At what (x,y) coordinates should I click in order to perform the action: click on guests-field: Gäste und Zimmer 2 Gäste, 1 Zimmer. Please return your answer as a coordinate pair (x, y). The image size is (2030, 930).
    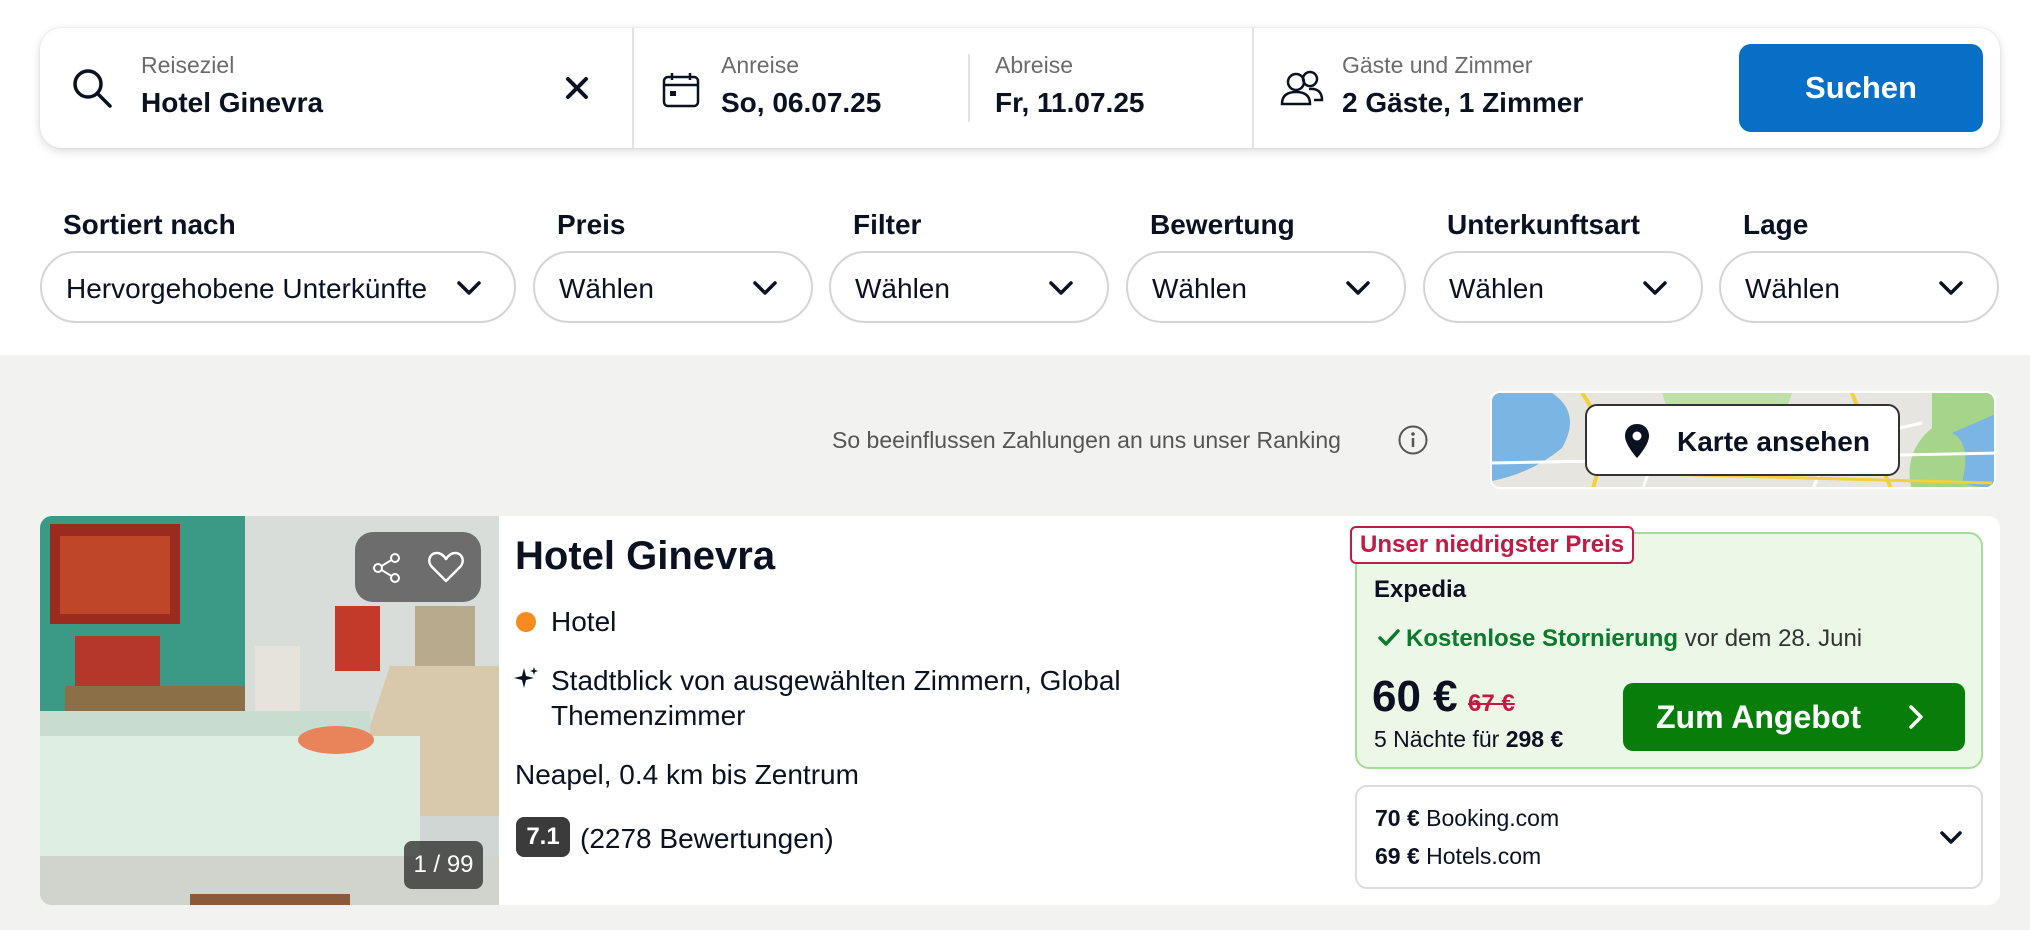
    Looking at the image, I should click on (1489, 88).